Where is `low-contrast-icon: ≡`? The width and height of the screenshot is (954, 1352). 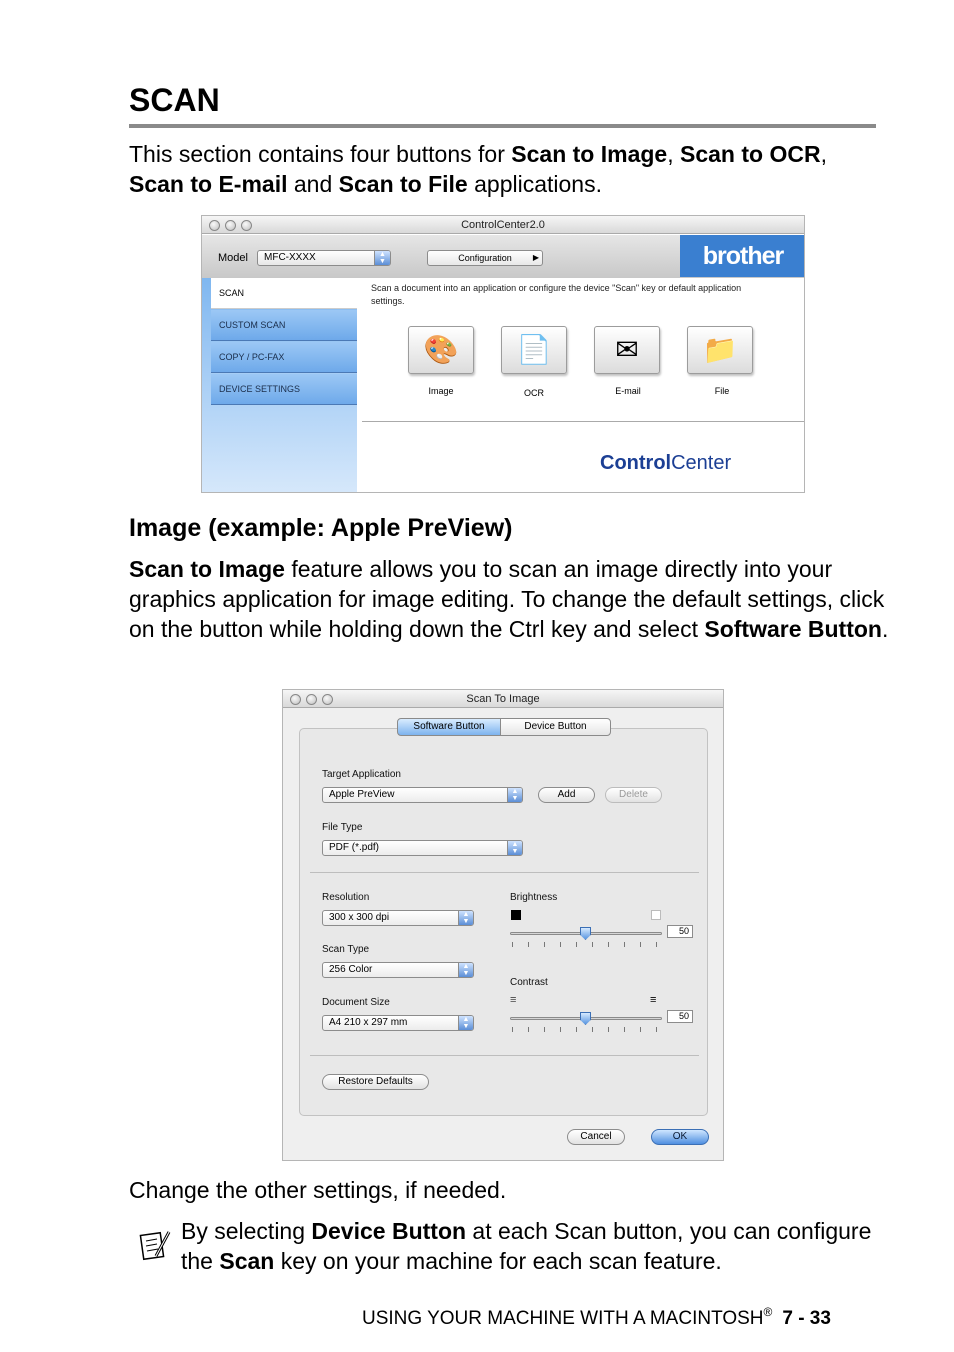
low-contrast-icon: ≡ is located at coordinates (513, 1000).